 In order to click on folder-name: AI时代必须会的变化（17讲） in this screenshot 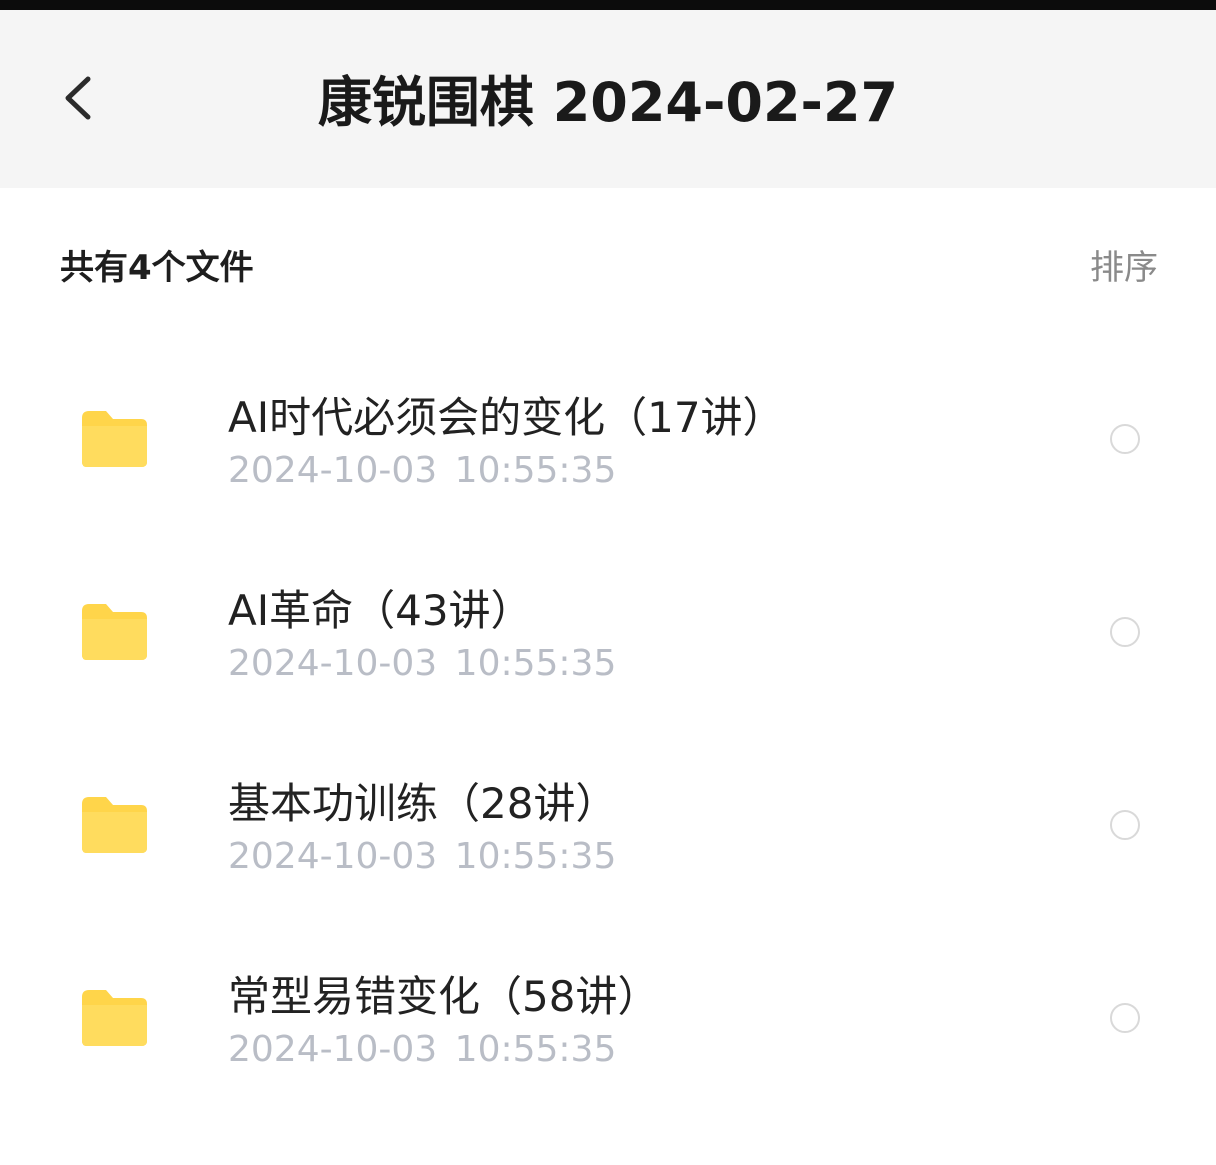, I will do `click(506, 417)`.